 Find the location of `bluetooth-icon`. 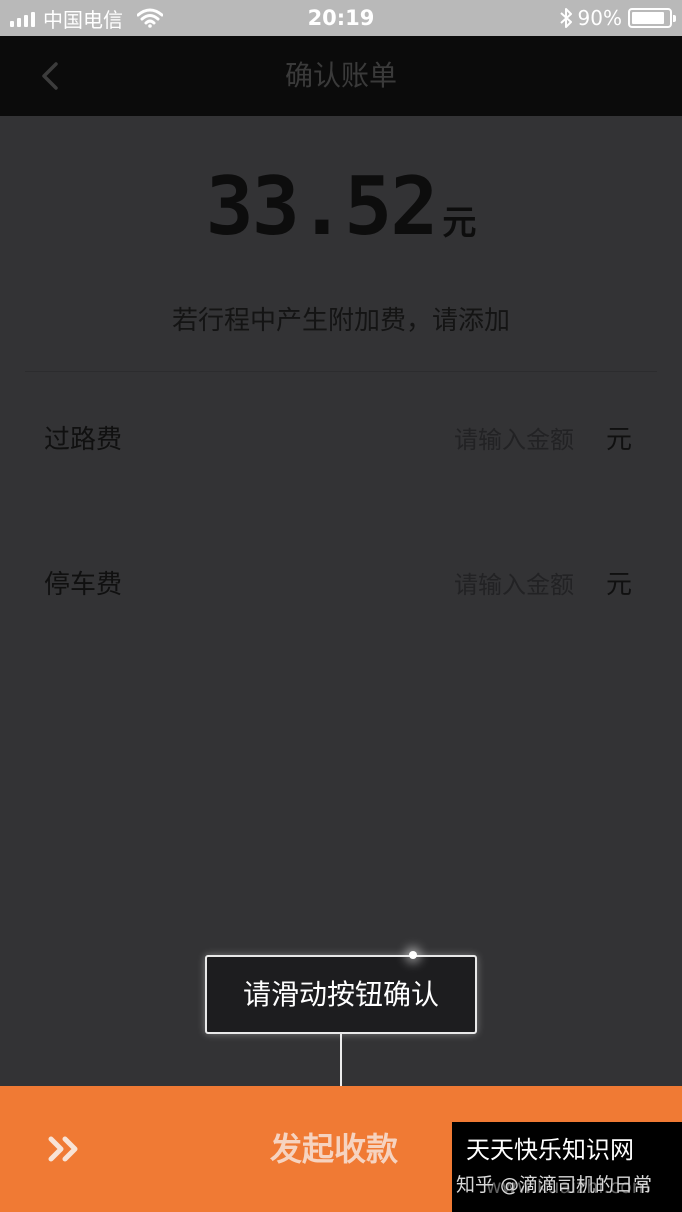

bluetooth-icon is located at coordinates (565, 18).